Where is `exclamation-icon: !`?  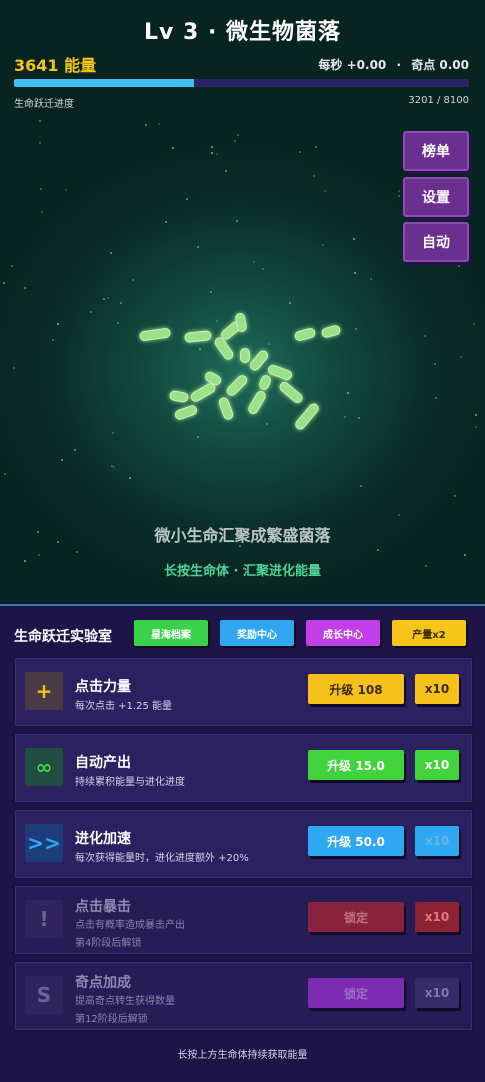 exclamation-icon: ! is located at coordinates (44, 919).